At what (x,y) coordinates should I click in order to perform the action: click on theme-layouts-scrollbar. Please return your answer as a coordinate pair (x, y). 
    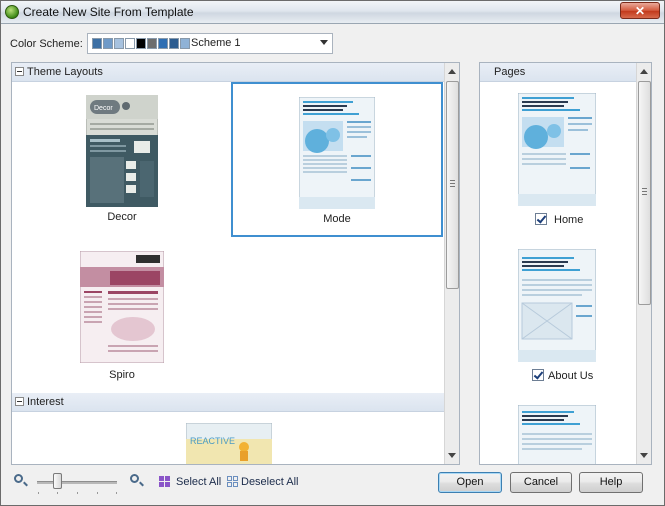
    Looking at the image, I should click on (451, 263).